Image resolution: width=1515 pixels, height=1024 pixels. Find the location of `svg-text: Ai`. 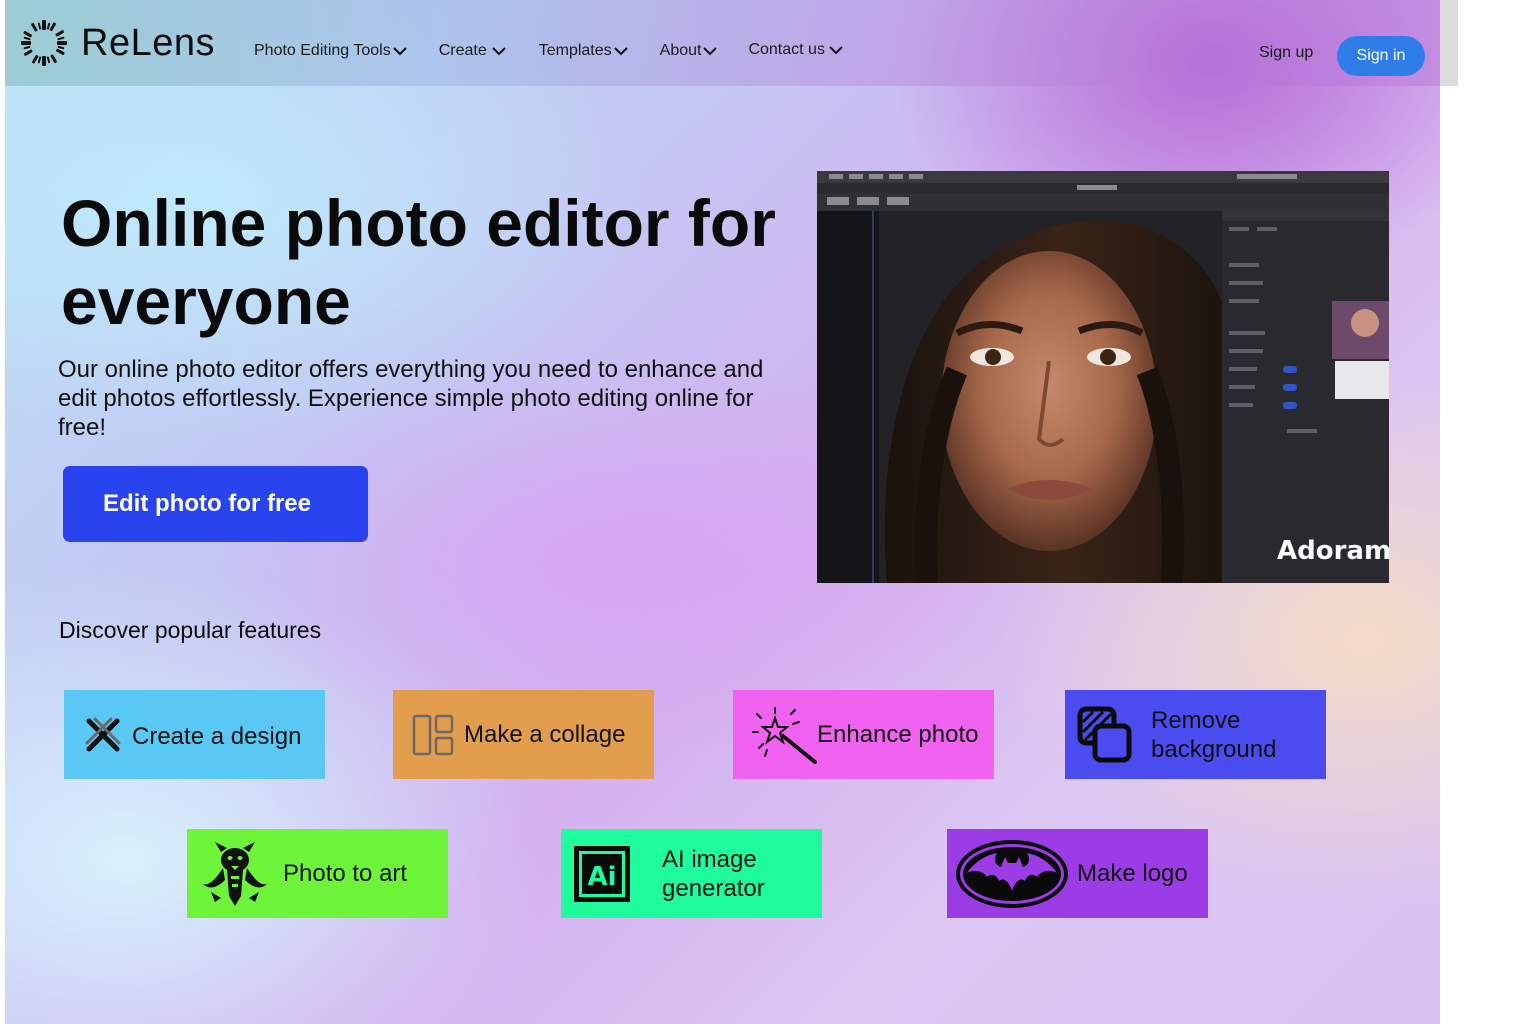

svg-text: Ai is located at coordinates (601, 877).